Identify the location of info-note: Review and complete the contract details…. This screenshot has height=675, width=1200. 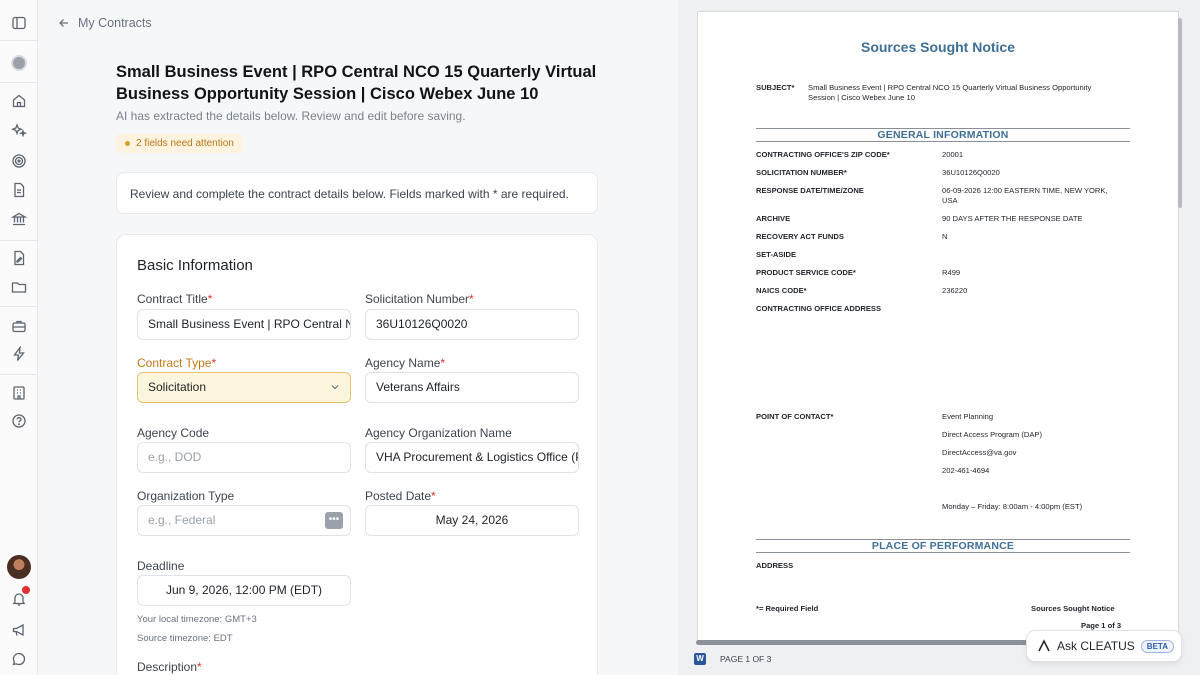
(357, 193).